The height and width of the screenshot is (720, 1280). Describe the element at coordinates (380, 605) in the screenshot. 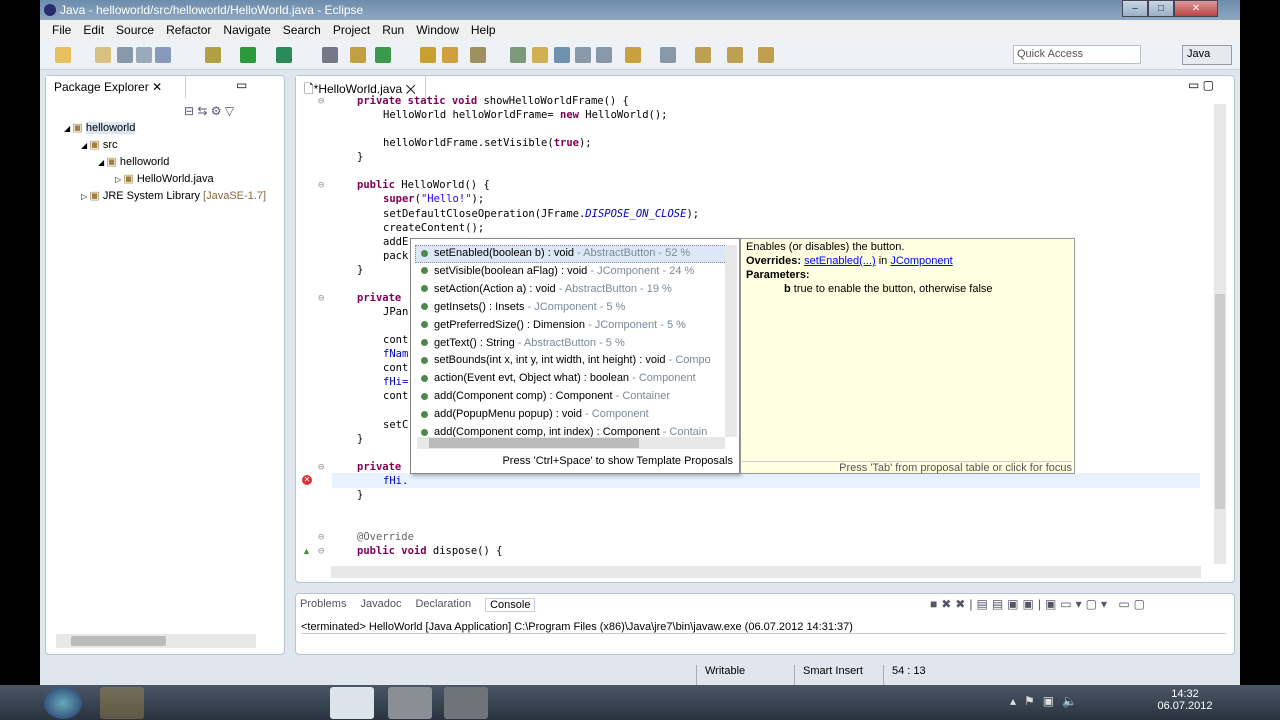

I see `tab-javadoc: Javadoc` at that location.